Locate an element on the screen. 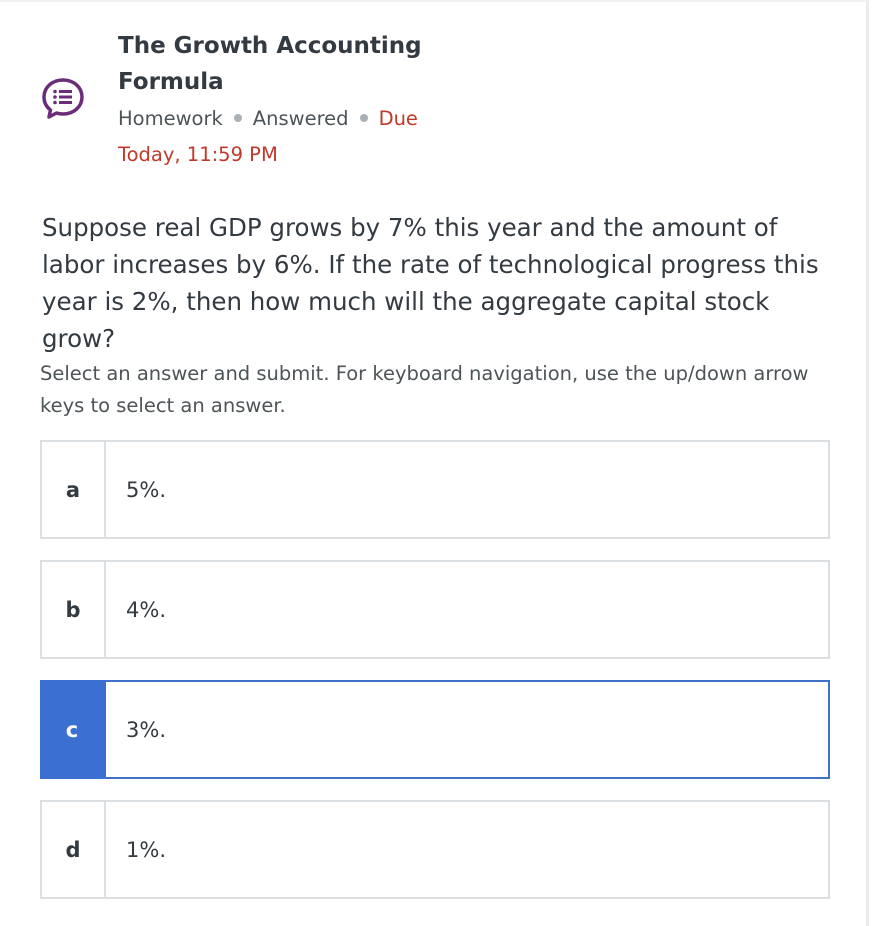  option-text: 3%. is located at coordinates (146, 729).